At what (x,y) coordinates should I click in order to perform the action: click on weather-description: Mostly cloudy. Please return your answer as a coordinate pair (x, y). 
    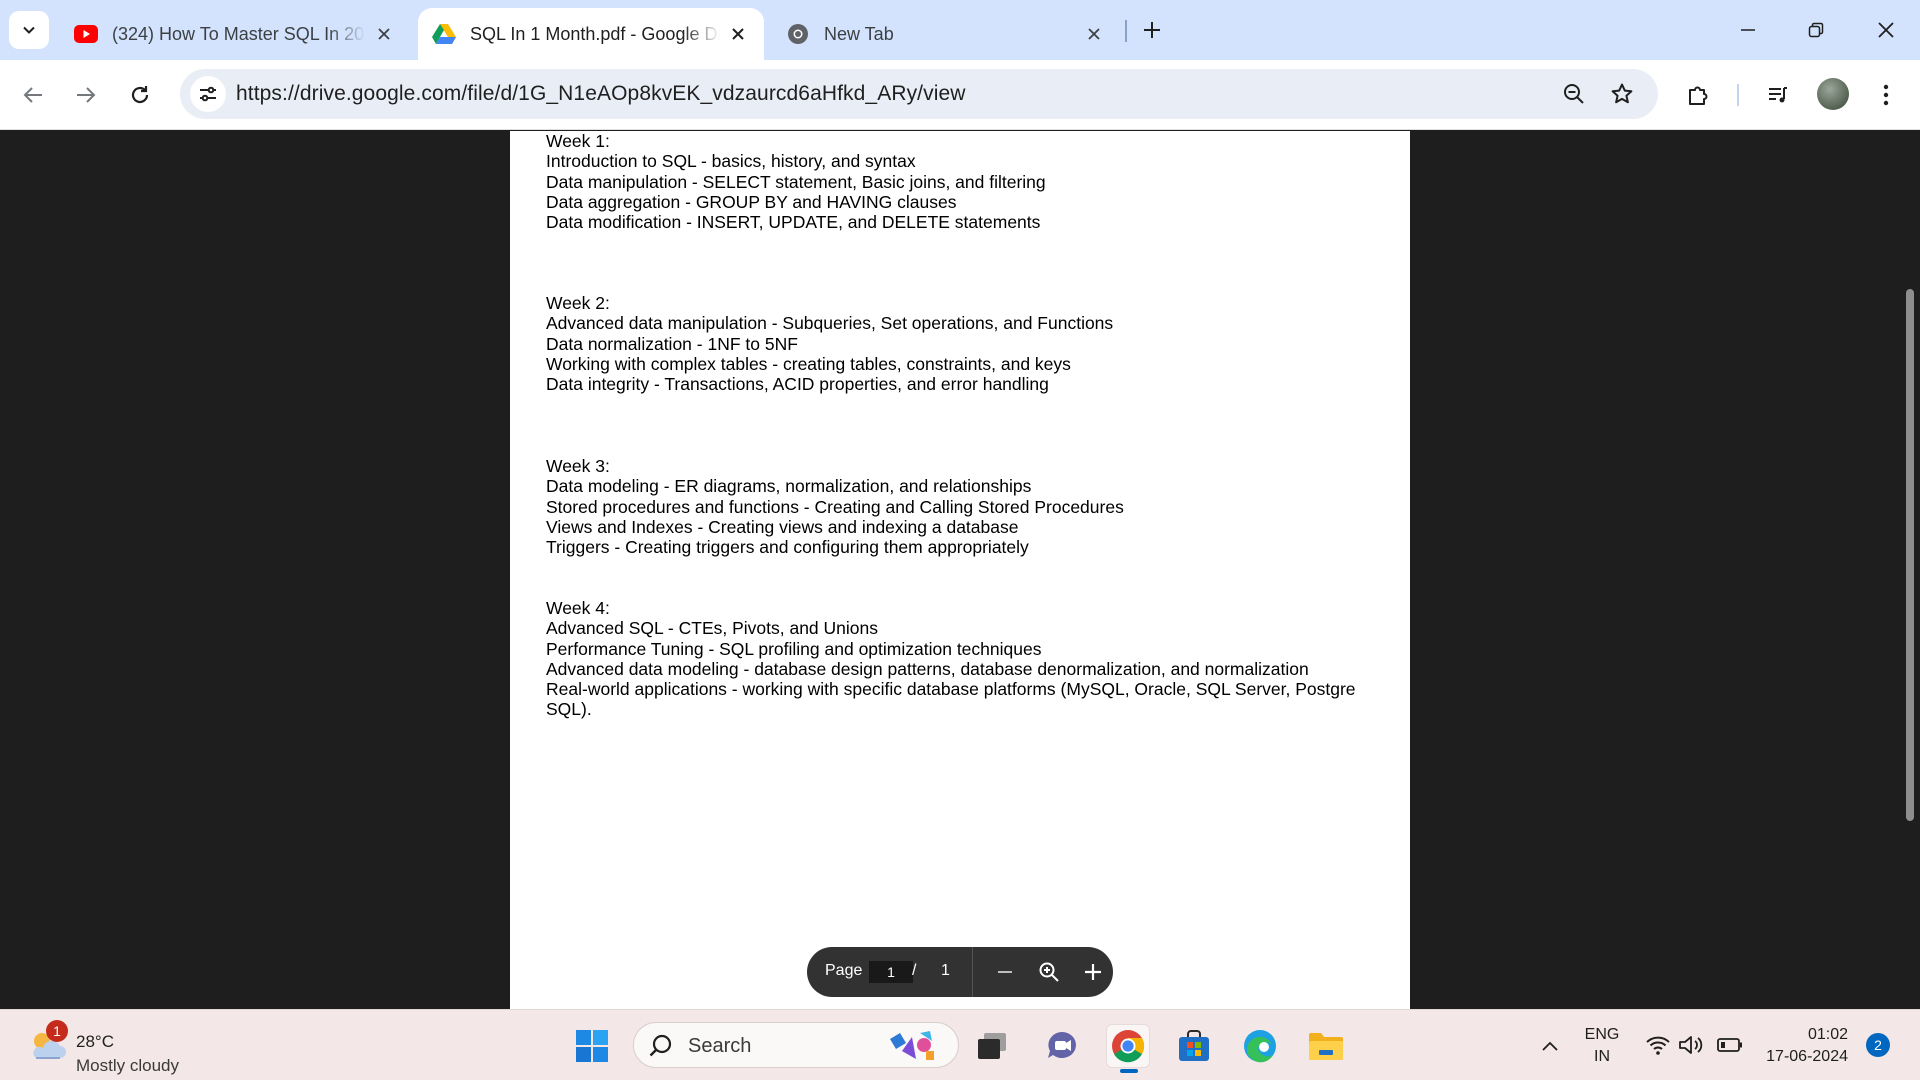
    Looking at the image, I should click on (127, 1065).